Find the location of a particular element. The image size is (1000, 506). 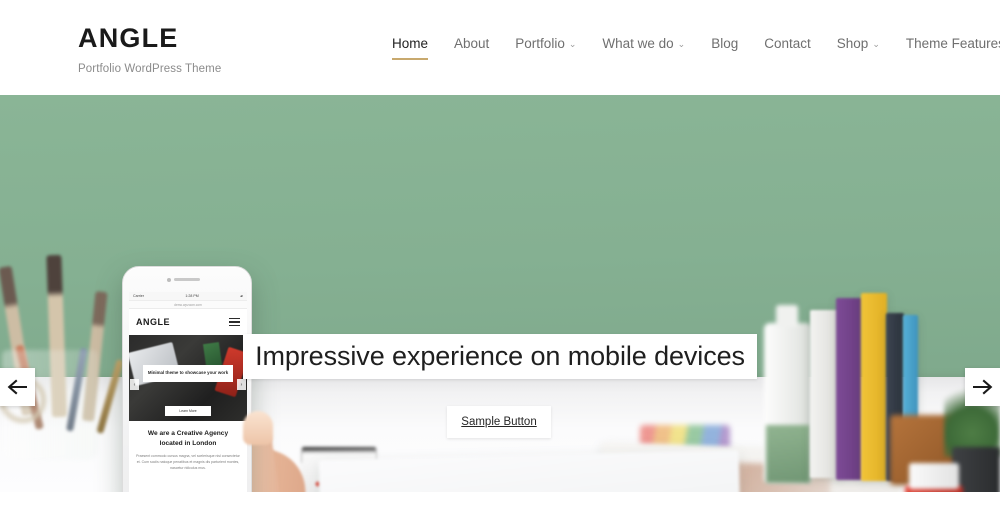

hero-sample-button: Sample Button is located at coordinates (499, 422).